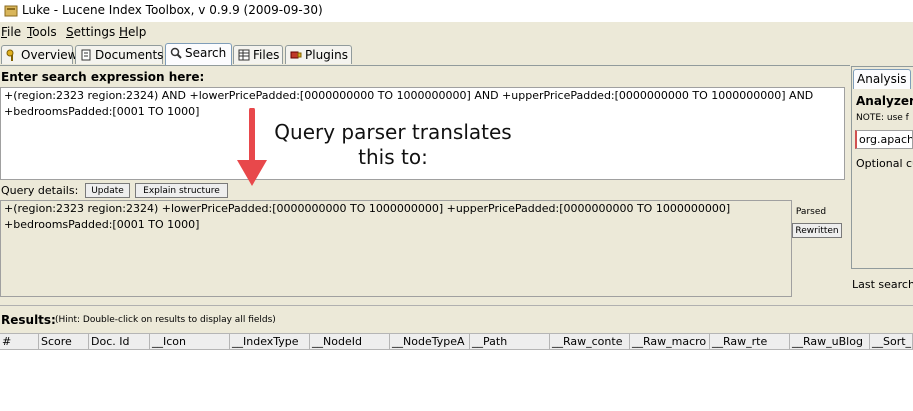  I want to click on rewritten-button: Rewritten, so click(817, 230).